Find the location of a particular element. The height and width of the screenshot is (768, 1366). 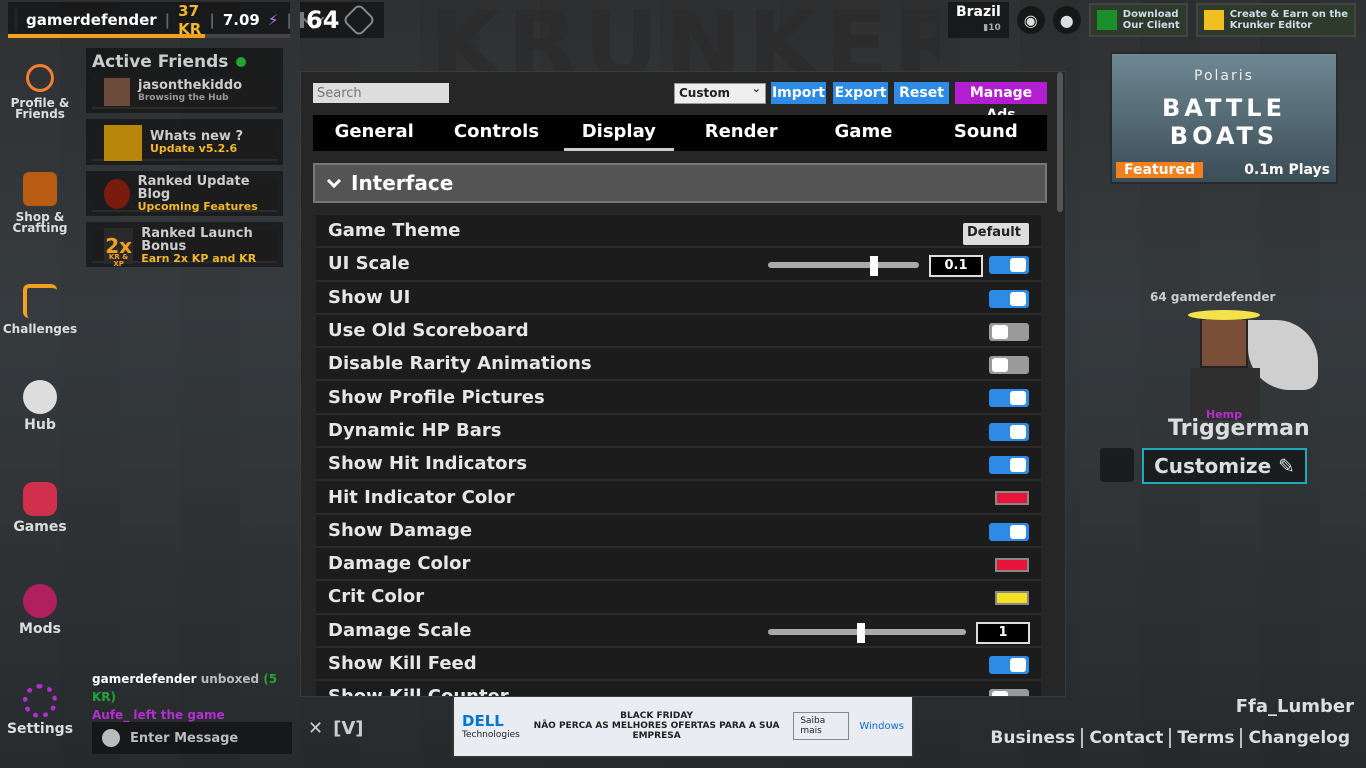

chat-input: Enter Message is located at coordinates (192, 738).